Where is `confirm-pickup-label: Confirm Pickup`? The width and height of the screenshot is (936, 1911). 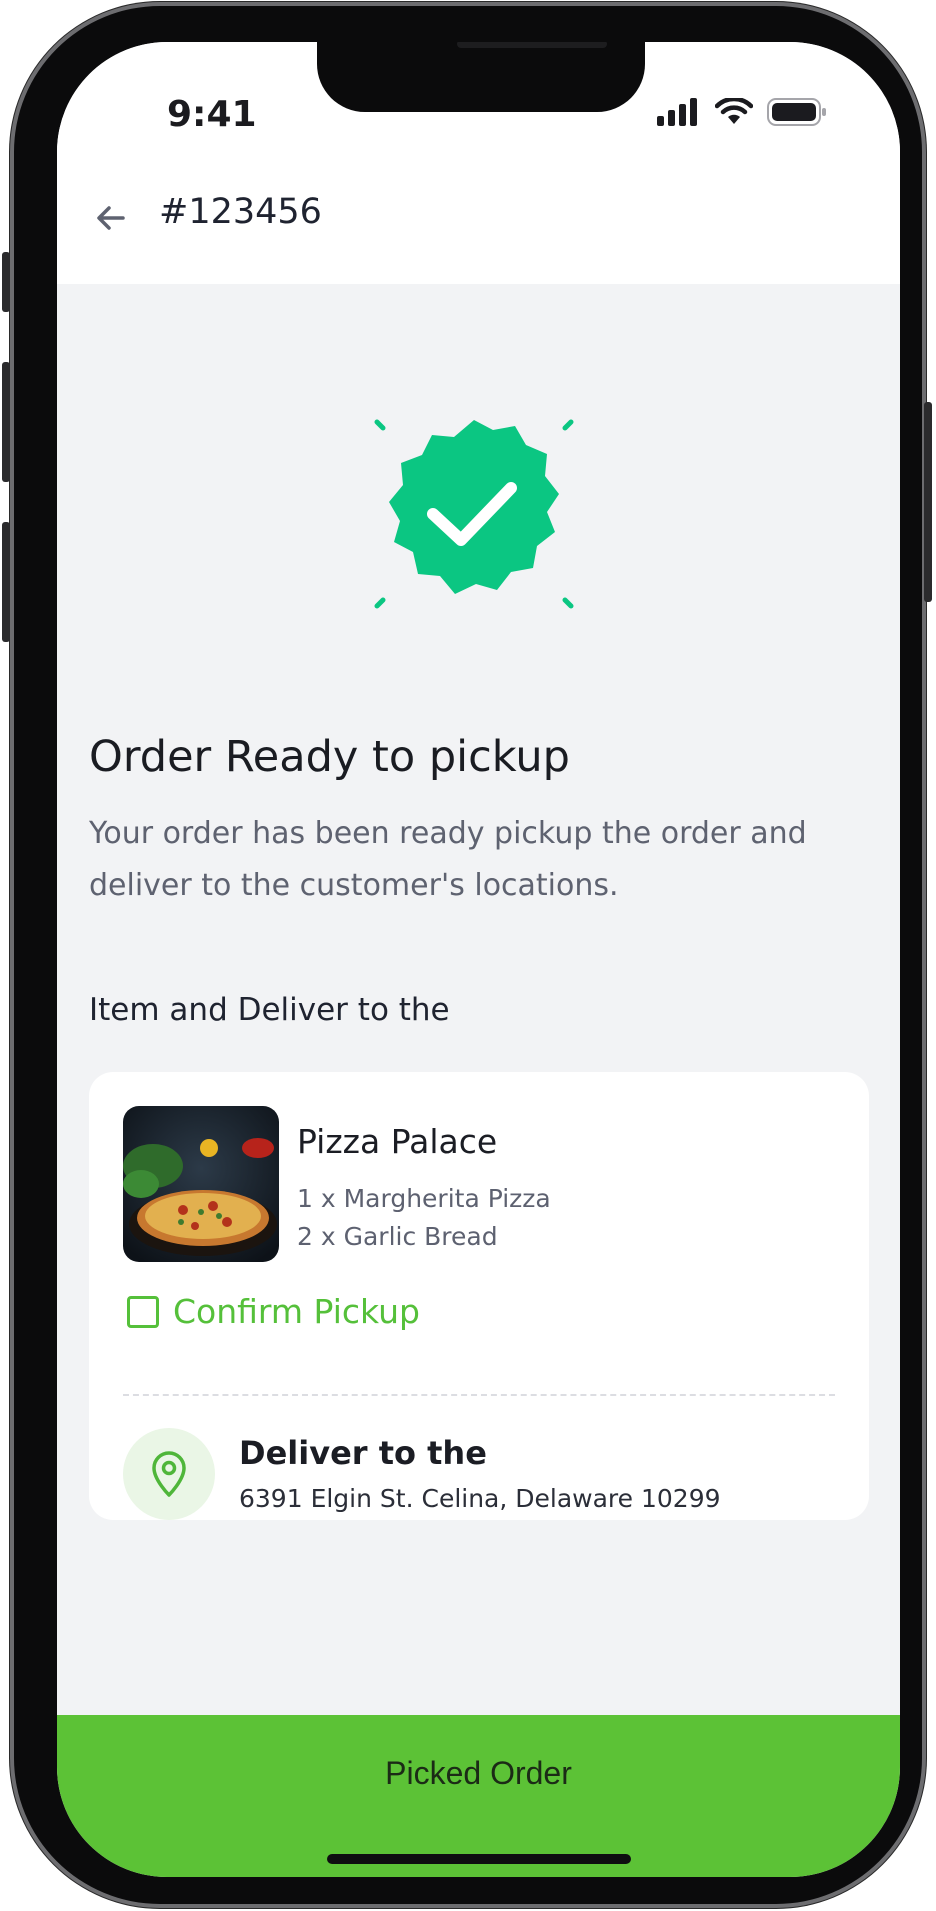
confirm-pickup-label: Confirm Pickup is located at coordinates (297, 1311).